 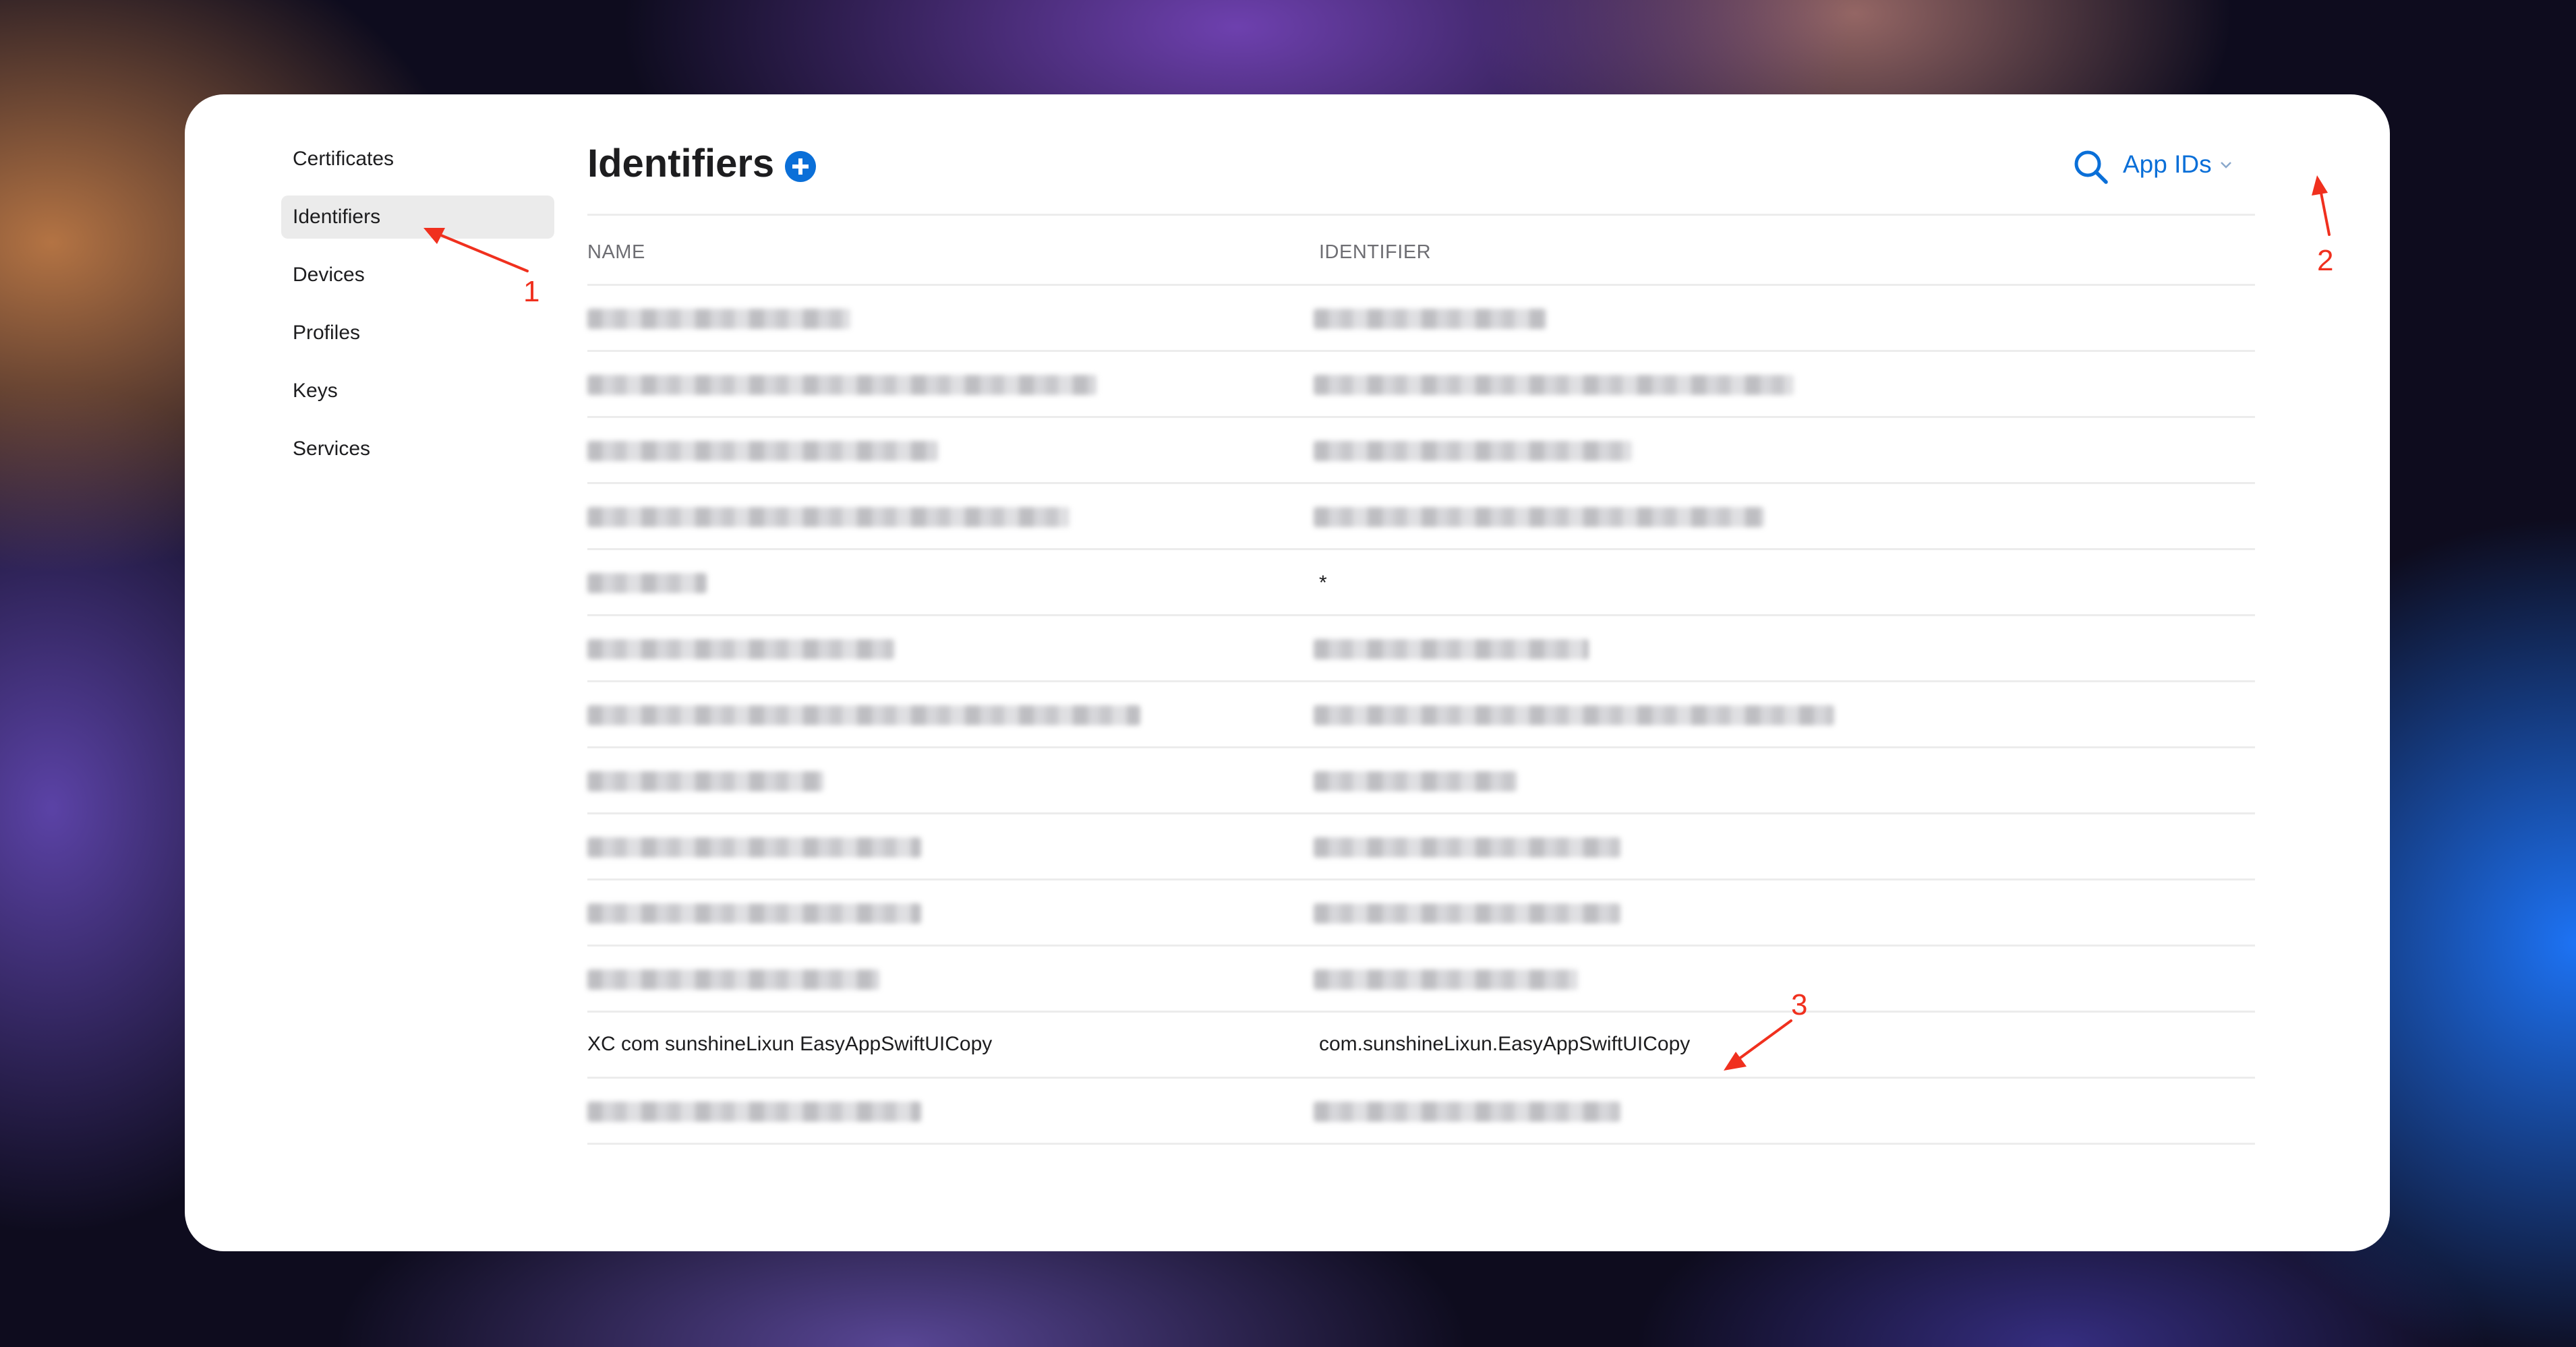 I want to click on sidebar-item-certificates: Certificates, so click(x=418, y=159).